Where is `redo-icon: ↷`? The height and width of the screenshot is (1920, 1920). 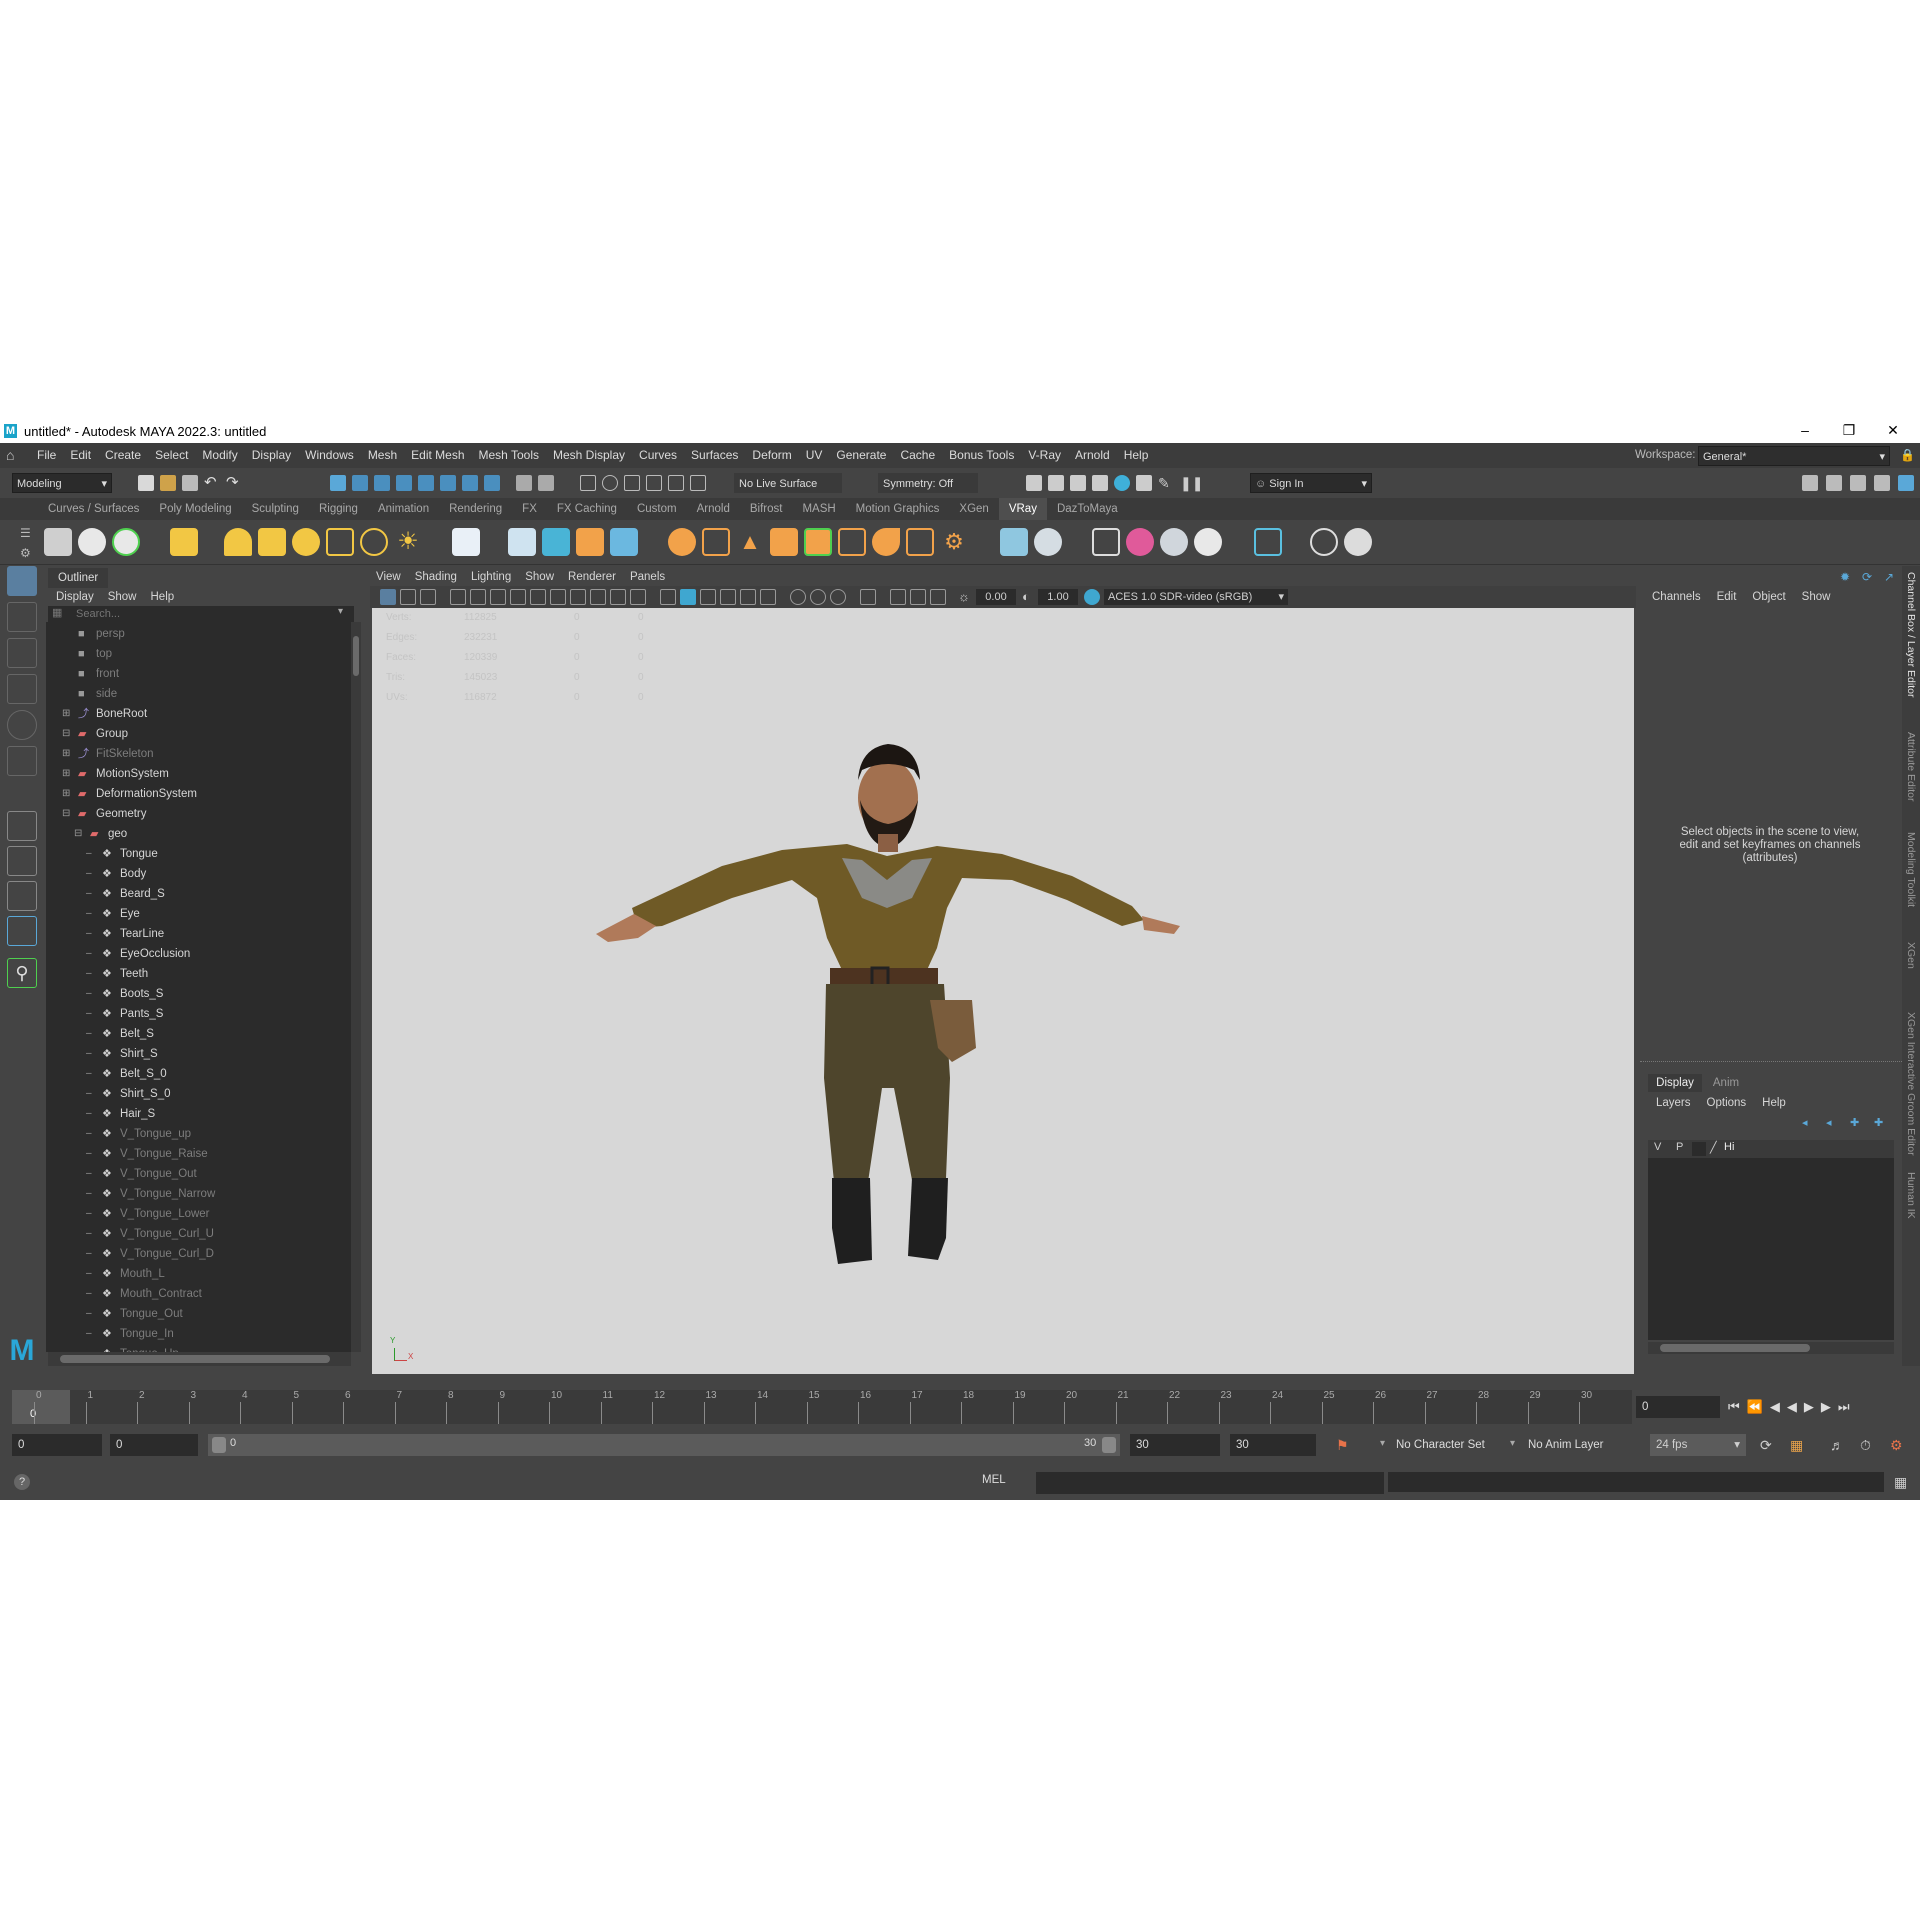 redo-icon: ↷ is located at coordinates (234, 483).